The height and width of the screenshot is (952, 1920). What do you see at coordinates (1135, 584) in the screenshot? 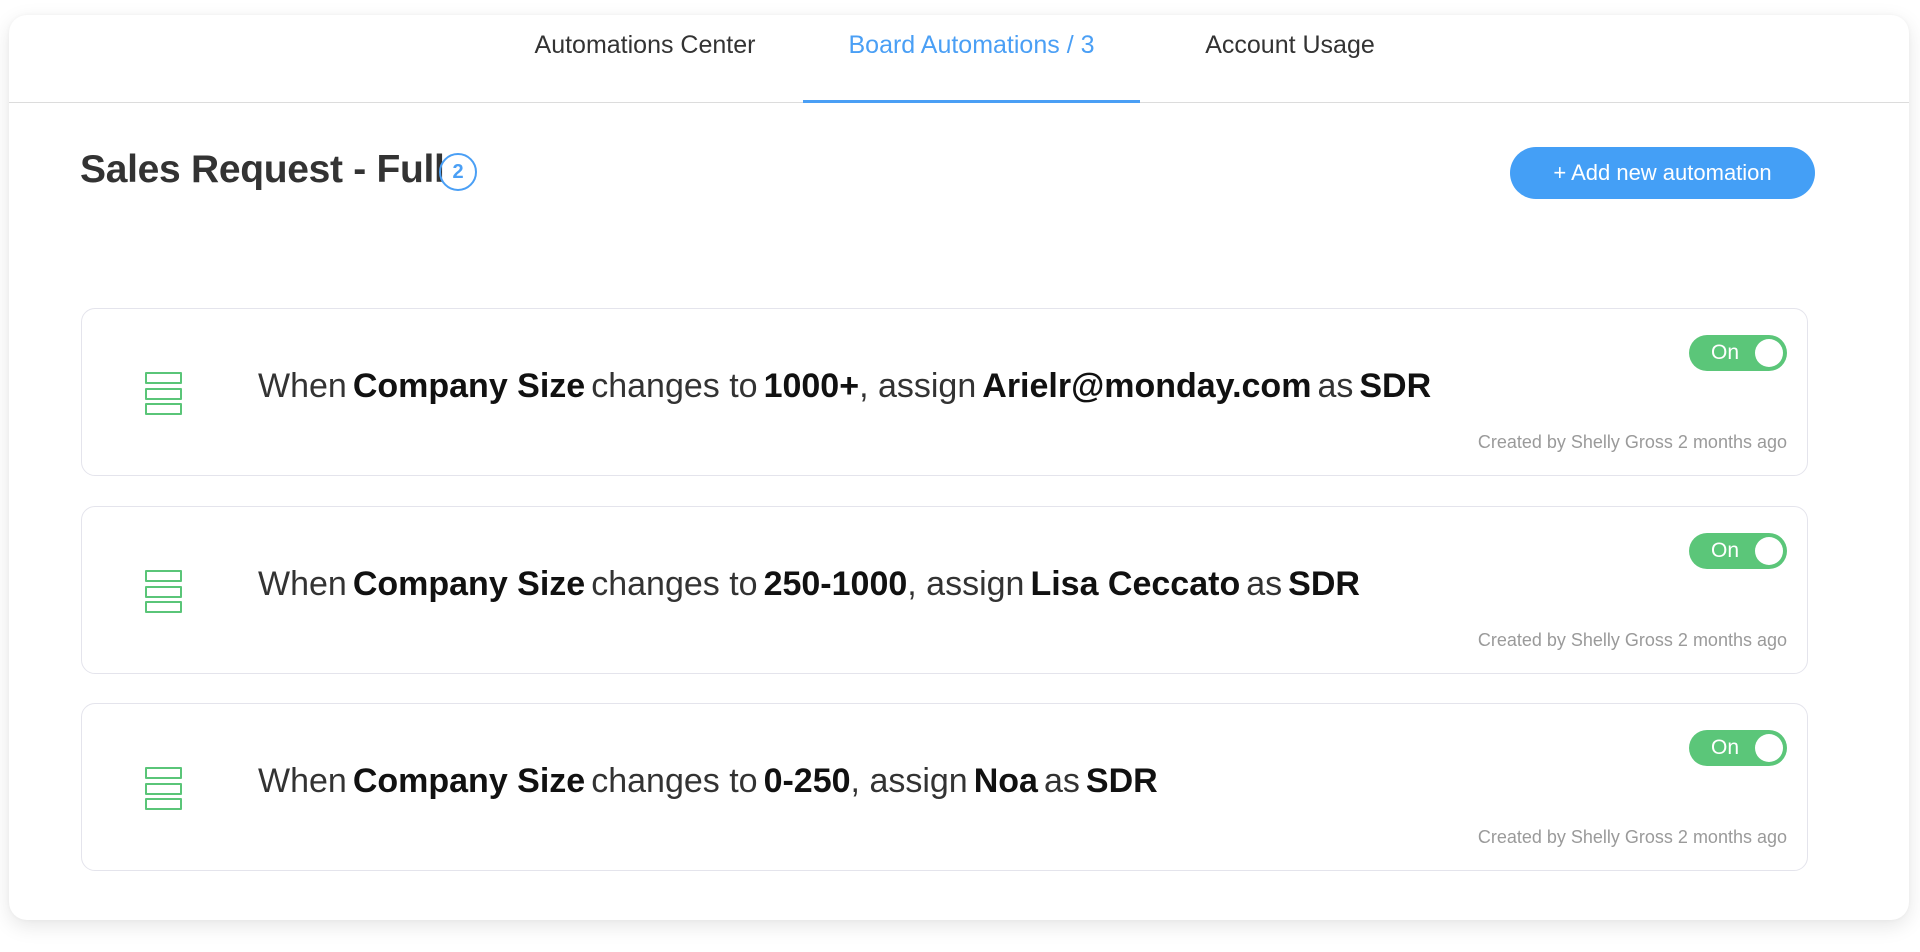
I see `recipe-person: Lisa Ceccato` at bounding box center [1135, 584].